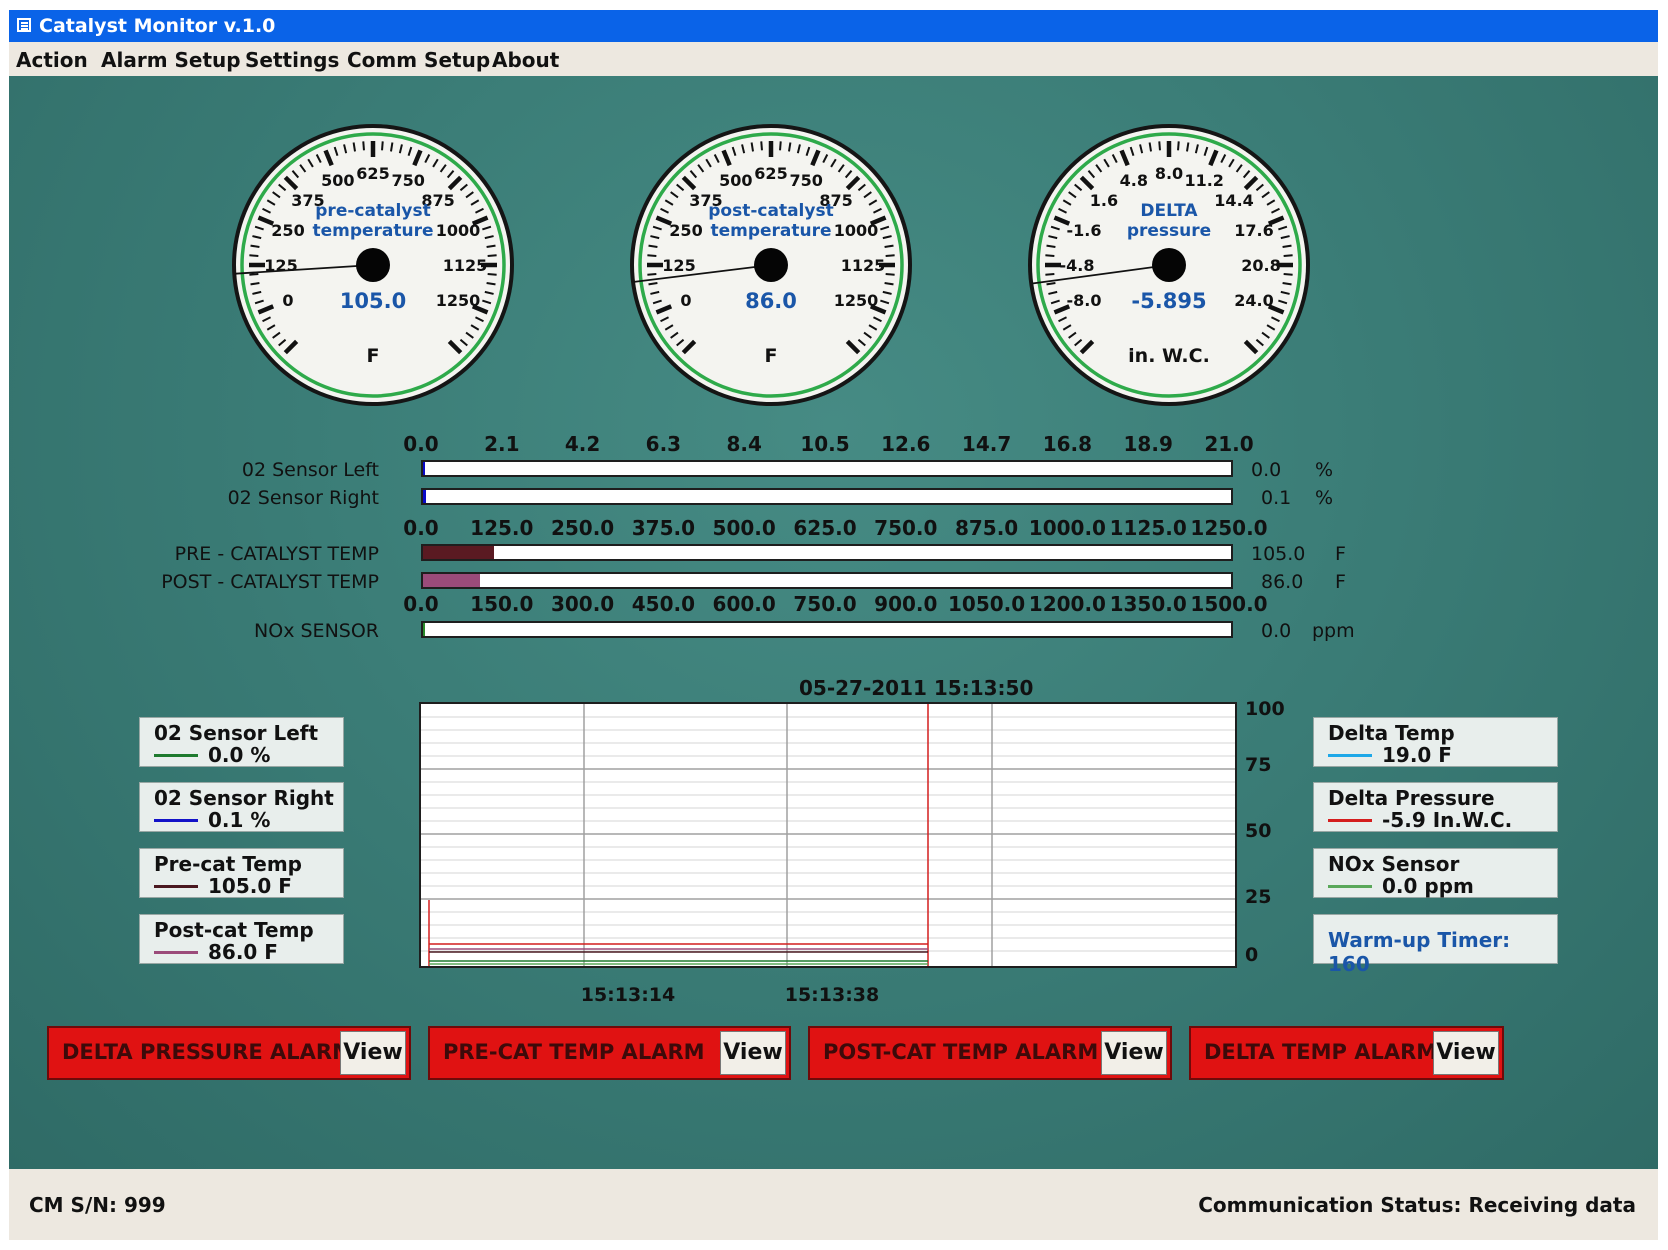 Image resolution: width=1668 pixels, height=1250 pixels. What do you see at coordinates (1252, 955) in the screenshot?
I see `y-tick-0: 0` at bounding box center [1252, 955].